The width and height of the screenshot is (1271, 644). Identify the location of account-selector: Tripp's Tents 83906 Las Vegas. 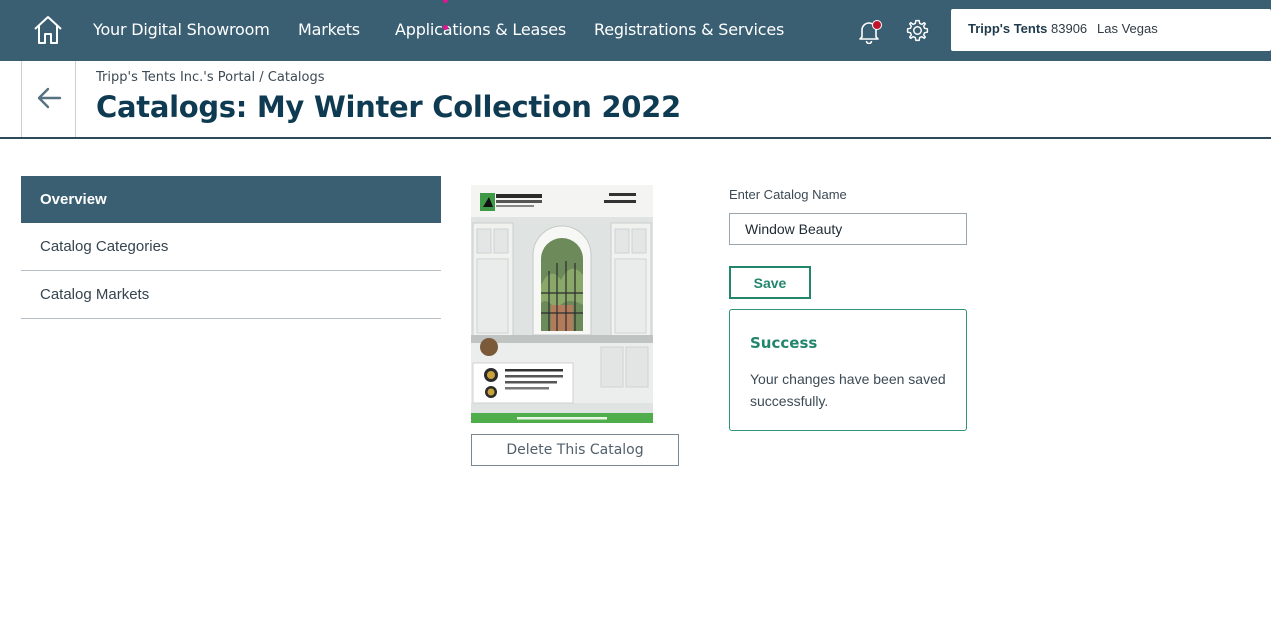
(1111, 30).